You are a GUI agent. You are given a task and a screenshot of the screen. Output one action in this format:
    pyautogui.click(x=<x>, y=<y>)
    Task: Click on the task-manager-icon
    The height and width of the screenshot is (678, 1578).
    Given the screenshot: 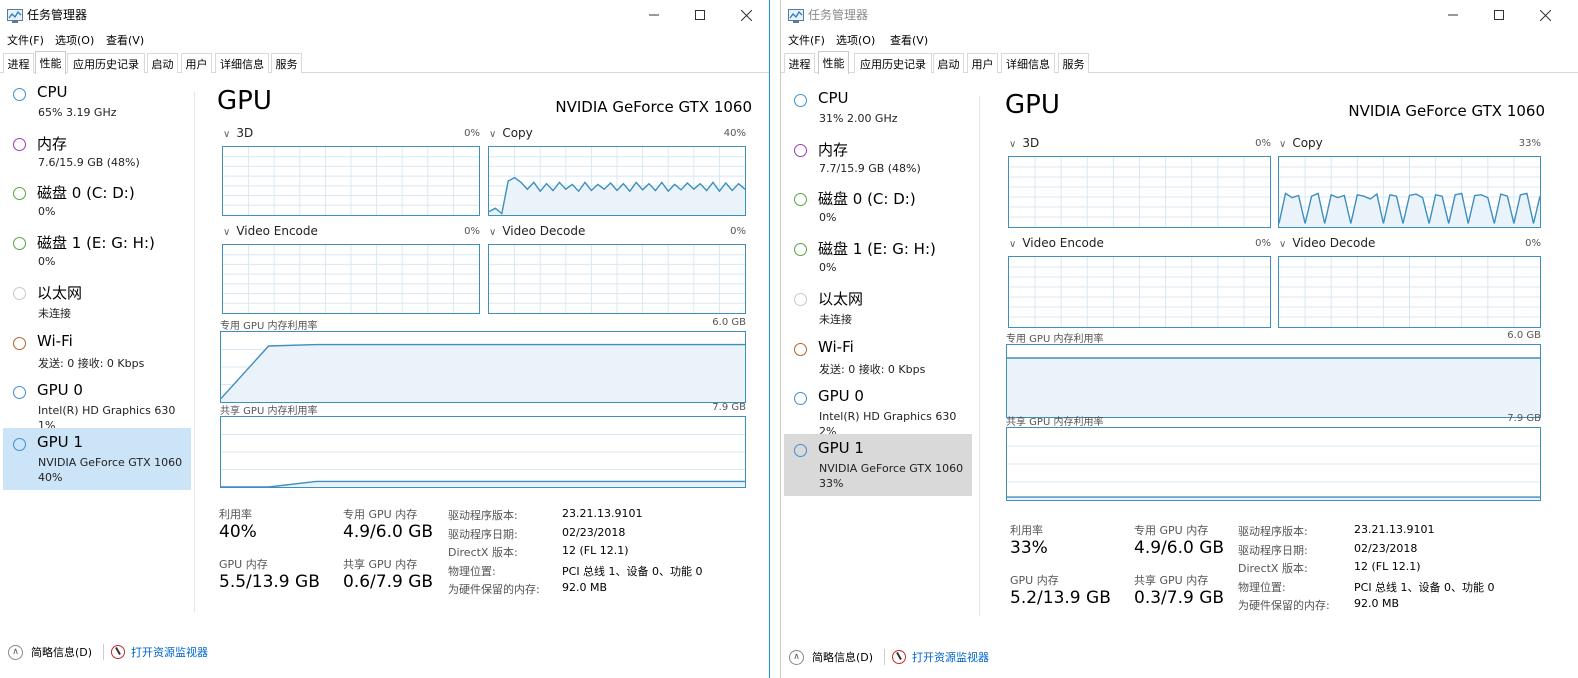 What is the action you would take?
    pyautogui.click(x=15, y=15)
    